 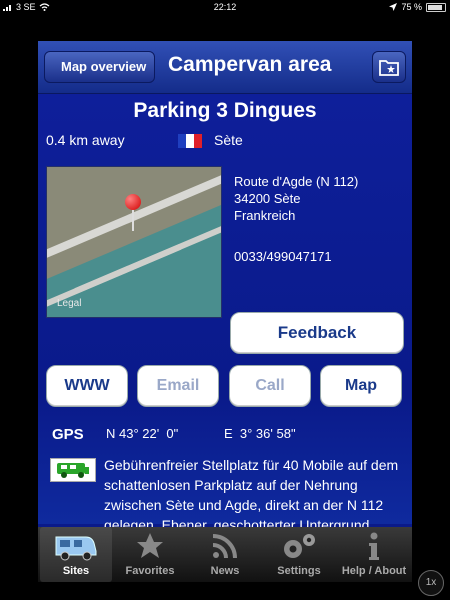 I want to click on folder-star-icon, so click(x=389, y=68).